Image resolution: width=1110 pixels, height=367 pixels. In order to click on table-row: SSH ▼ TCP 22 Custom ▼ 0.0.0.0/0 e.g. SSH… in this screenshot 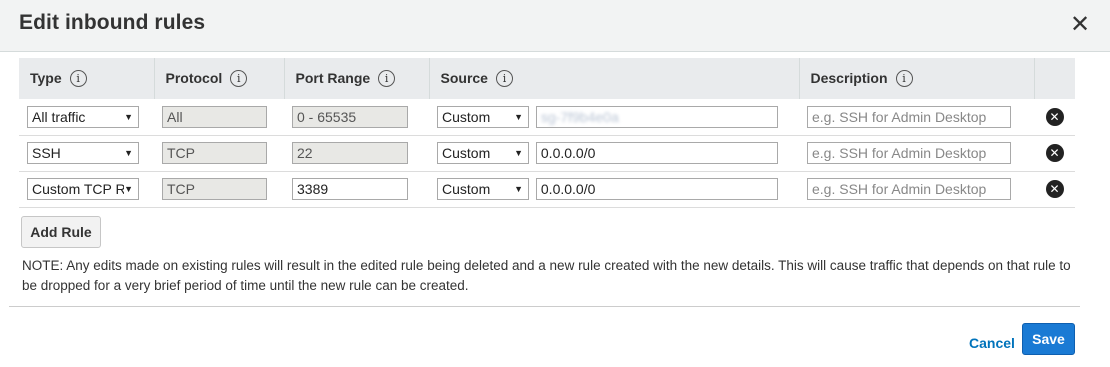, I will do `click(547, 153)`.